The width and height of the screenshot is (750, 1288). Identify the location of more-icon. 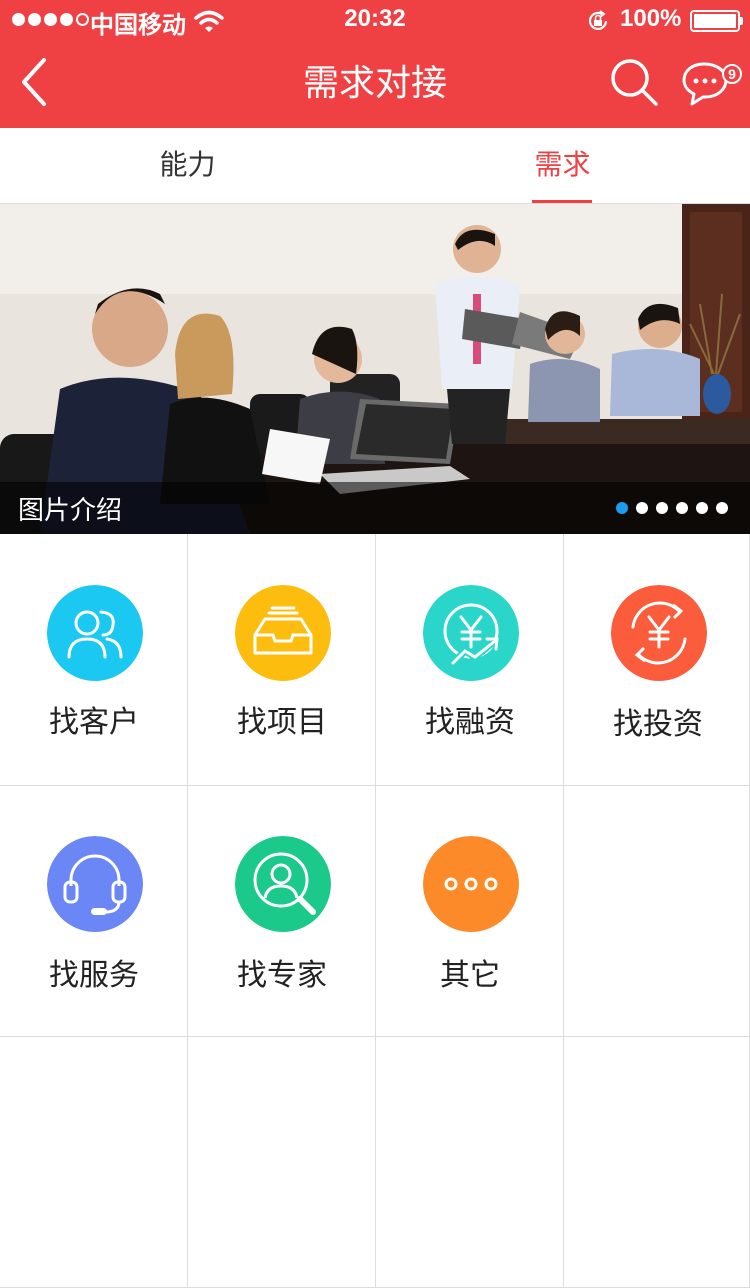
(471, 884).